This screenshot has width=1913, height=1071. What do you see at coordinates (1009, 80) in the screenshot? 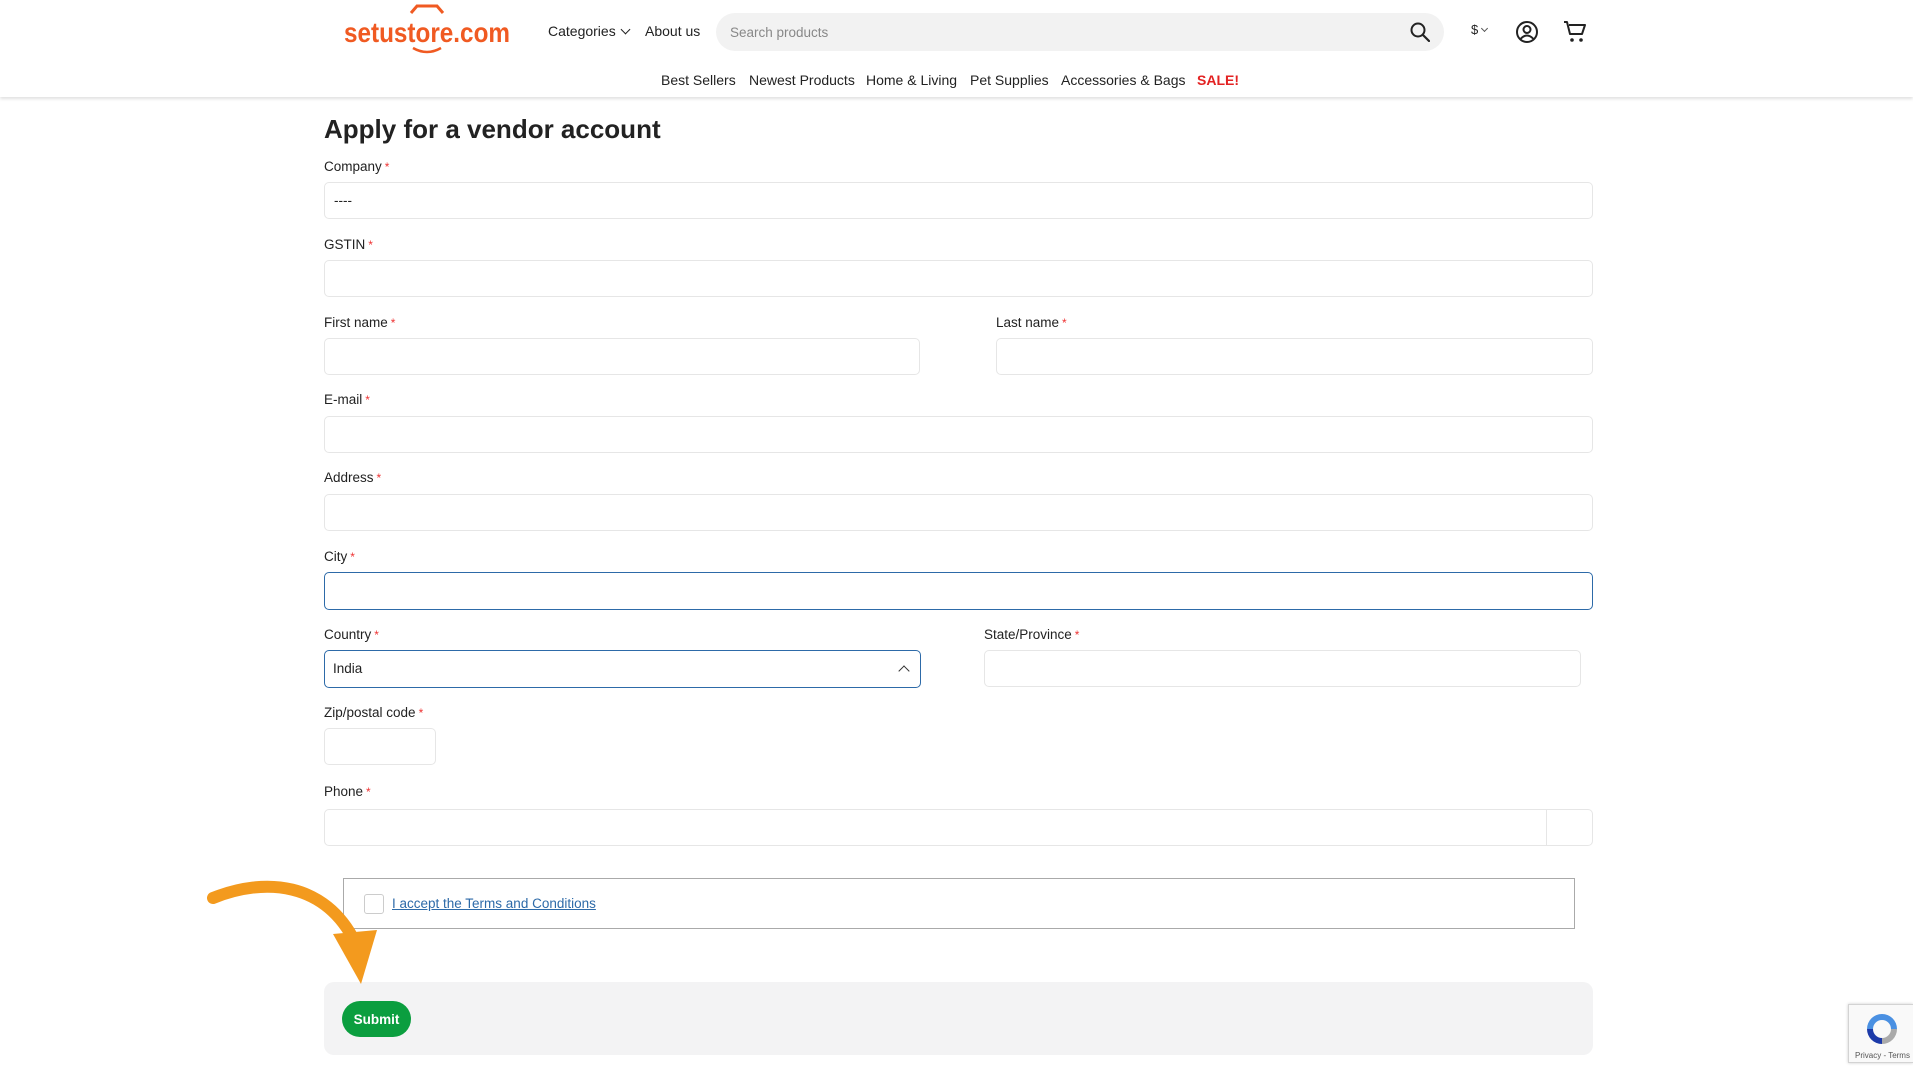
I see `nav-pet-supplies: Pet Supplies` at bounding box center [1009, 80].